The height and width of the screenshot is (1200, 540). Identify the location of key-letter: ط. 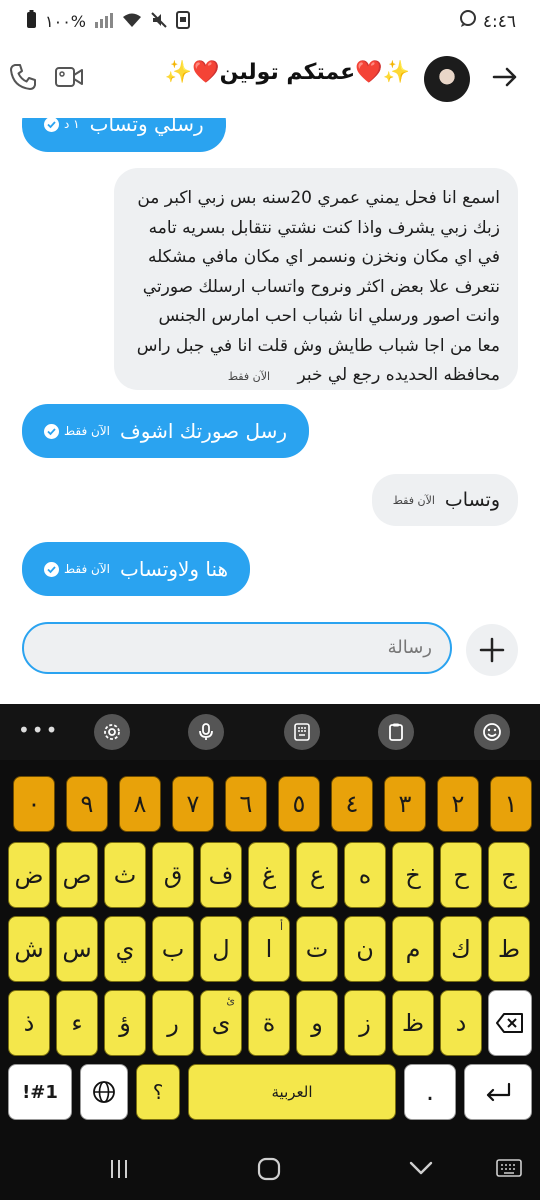
(509, 949).